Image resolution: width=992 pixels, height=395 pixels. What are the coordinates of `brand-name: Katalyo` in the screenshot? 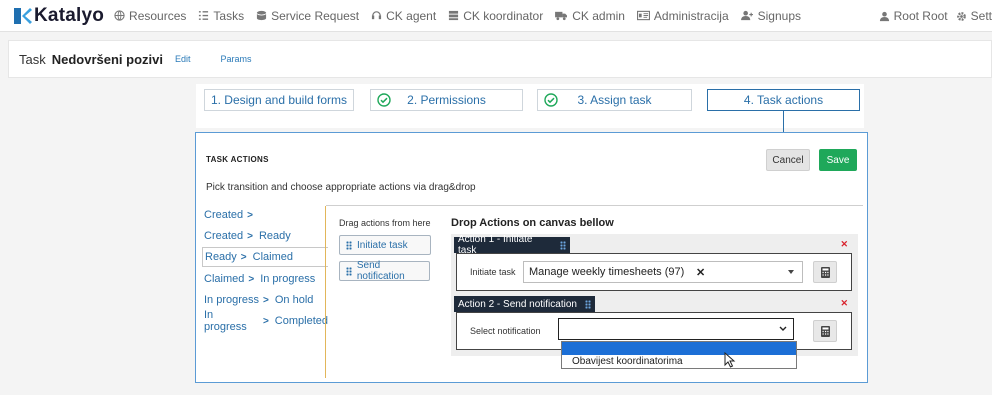 It's located at (69, 15).